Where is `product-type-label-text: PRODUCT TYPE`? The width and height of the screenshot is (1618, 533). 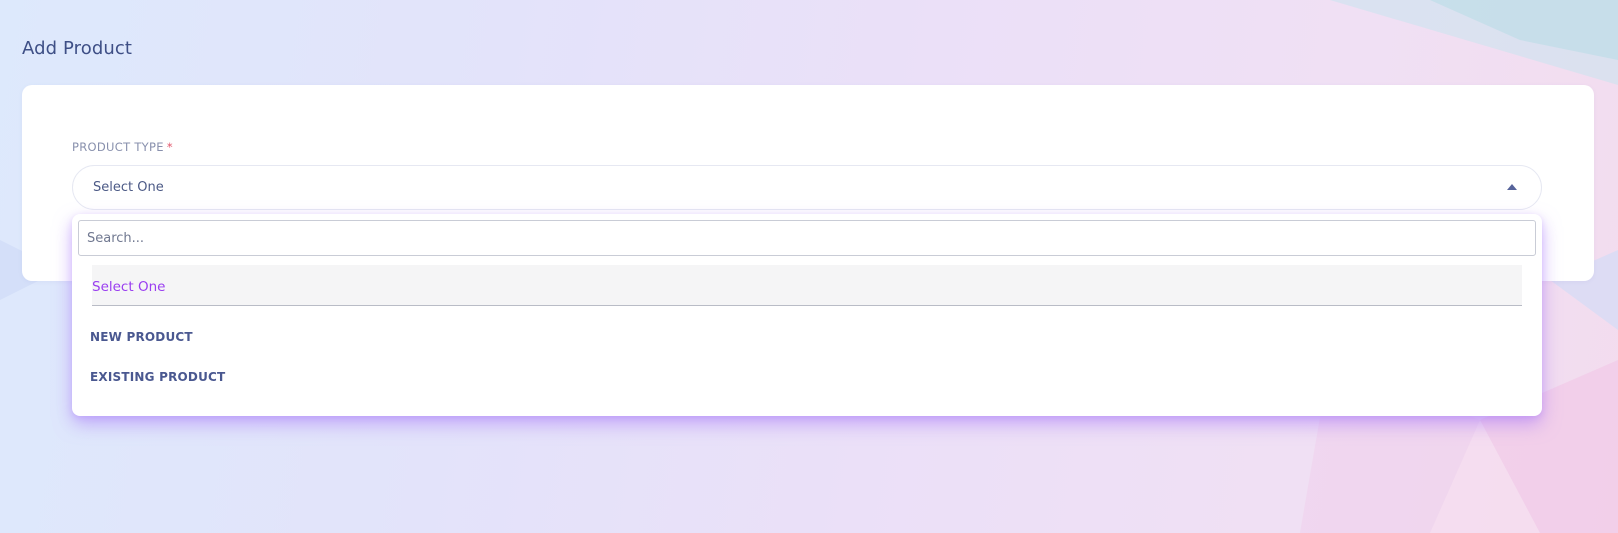 product-type-label-text: PRODUCT TYPE is located at coordinates (118, 147).